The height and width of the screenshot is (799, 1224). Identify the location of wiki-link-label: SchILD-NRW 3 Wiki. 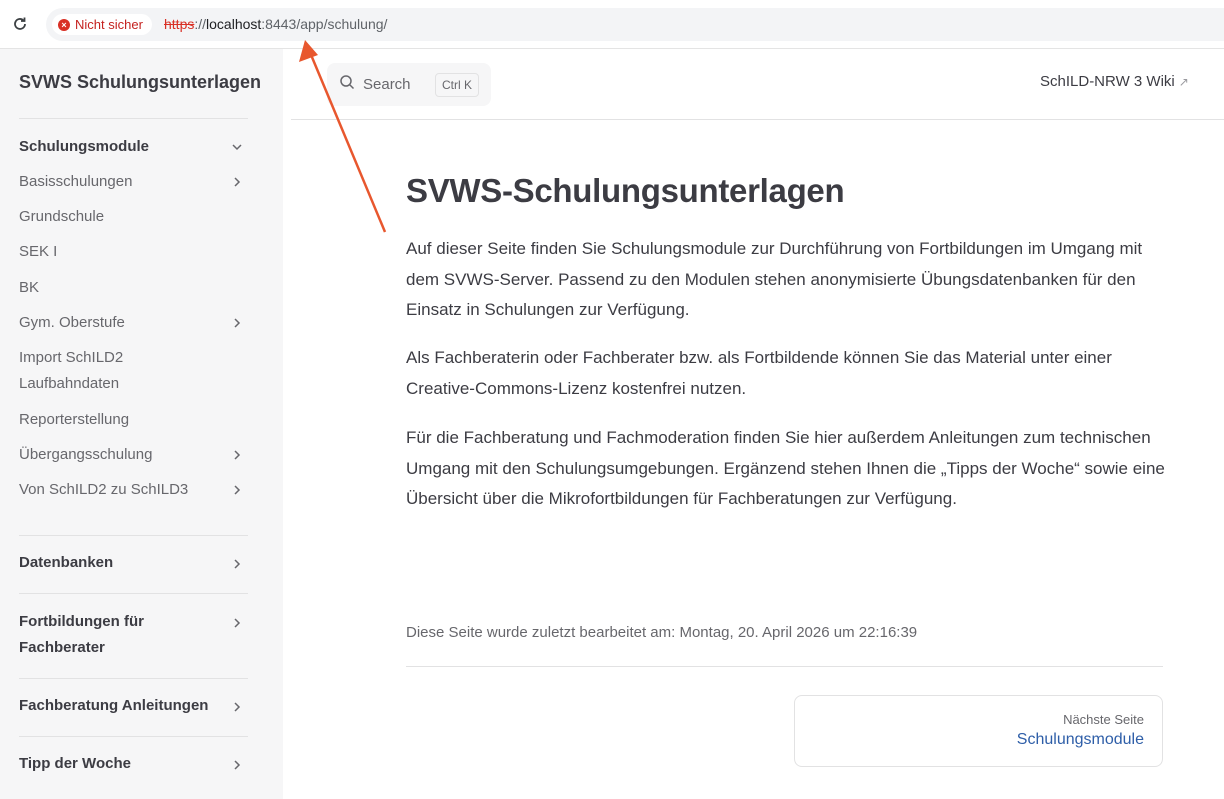
(1107, 81).